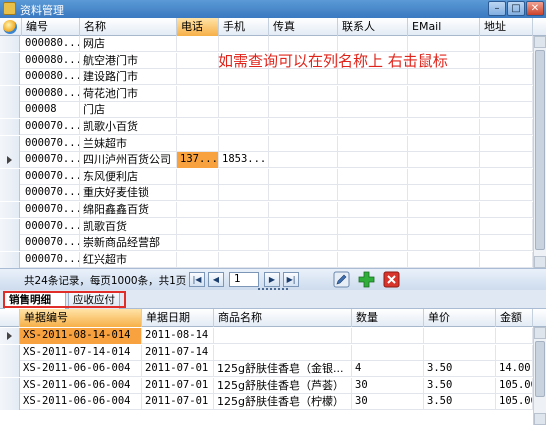 Image resolution: width=546 pixels, height=425 pixels. What do you see at coordinates (539, 376) in the screenshot?
I see `sales-grid-scrollbar` at bounding box center [539, 376].